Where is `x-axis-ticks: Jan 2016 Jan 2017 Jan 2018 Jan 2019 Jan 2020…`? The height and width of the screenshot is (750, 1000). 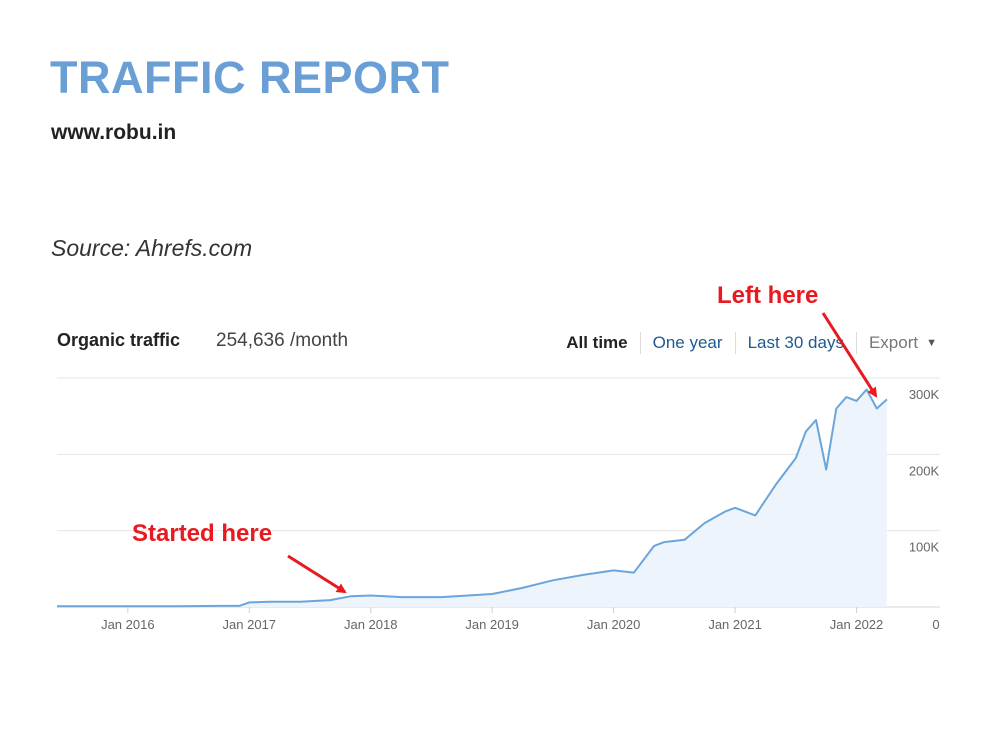
x-axis-ticks: Jan 2016 Jan 2017 Jan 2018 Jan 2019 Jan 2020… is located at coordinates (492, 624).